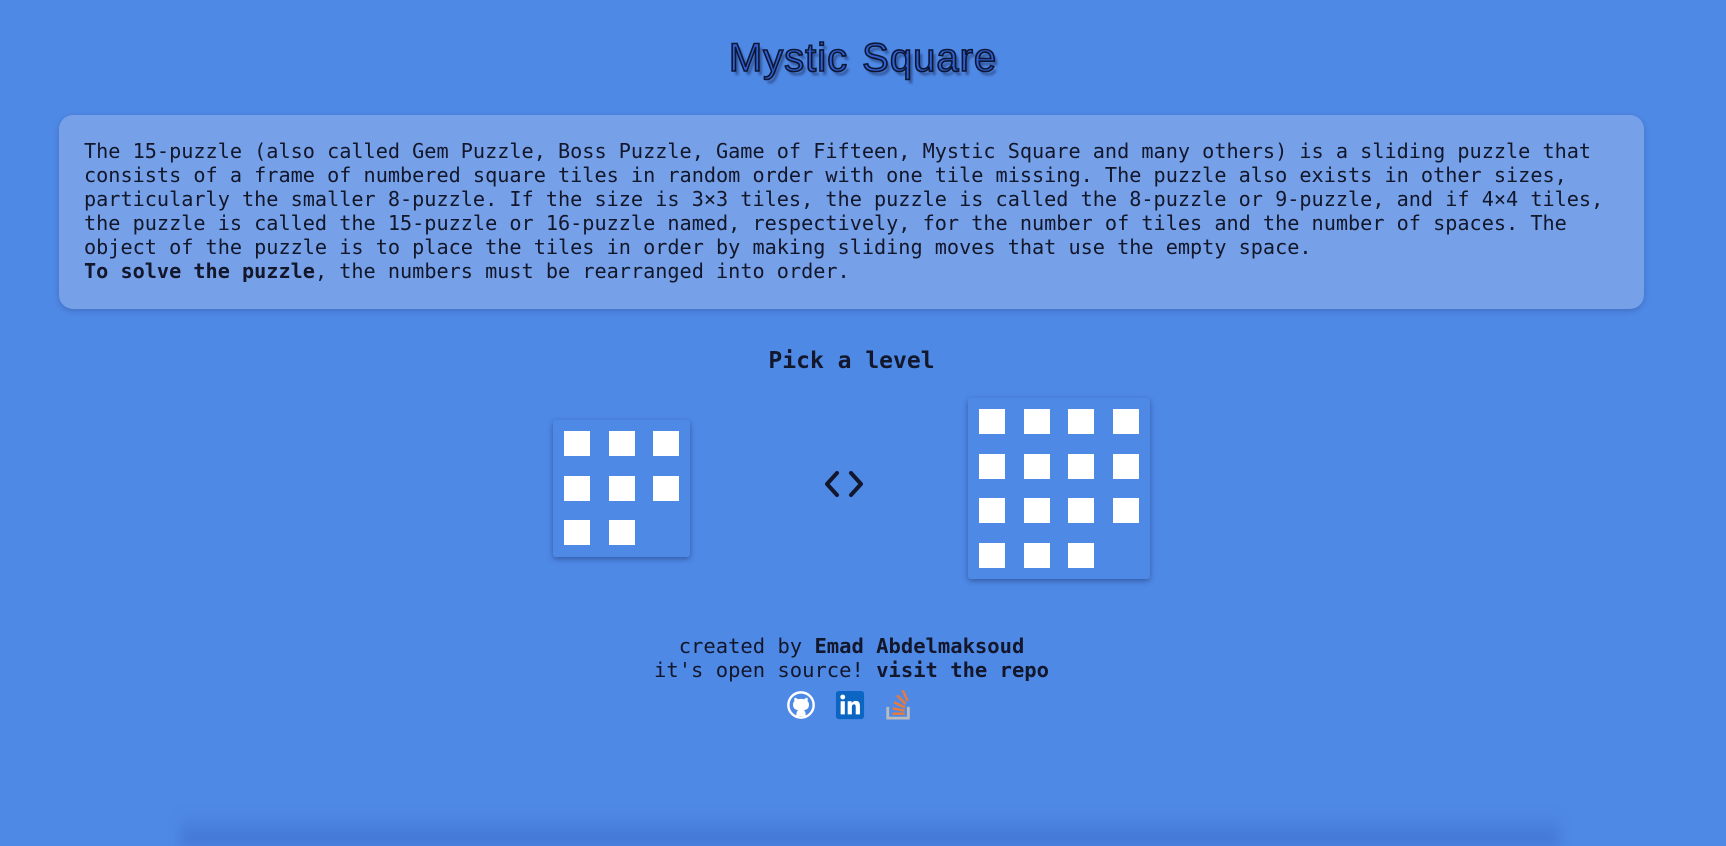 This screenshot has width=1726, height=846. What do you see at coordinates (870, 829) in the screenshot?
I see `bottom-shadow` at bounding box center [870, 829].